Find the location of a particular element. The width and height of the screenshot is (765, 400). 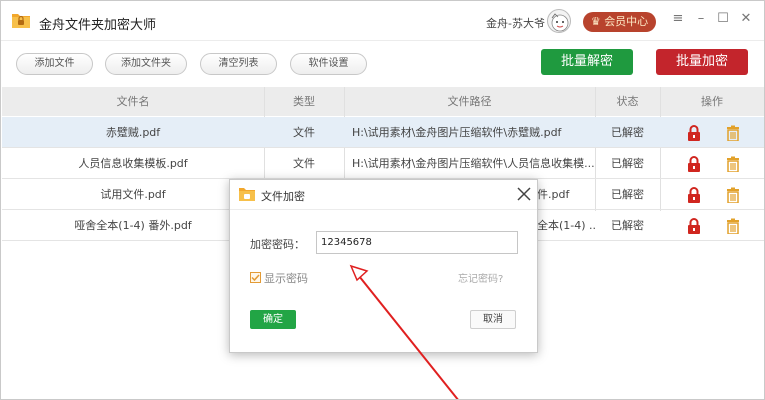

table-row: 赤躄贼.pdf 文件 H:\试用素材\金舟图片压缩软件\赤躄贼.pdf 已解密 is located at coordinates (383, 132).